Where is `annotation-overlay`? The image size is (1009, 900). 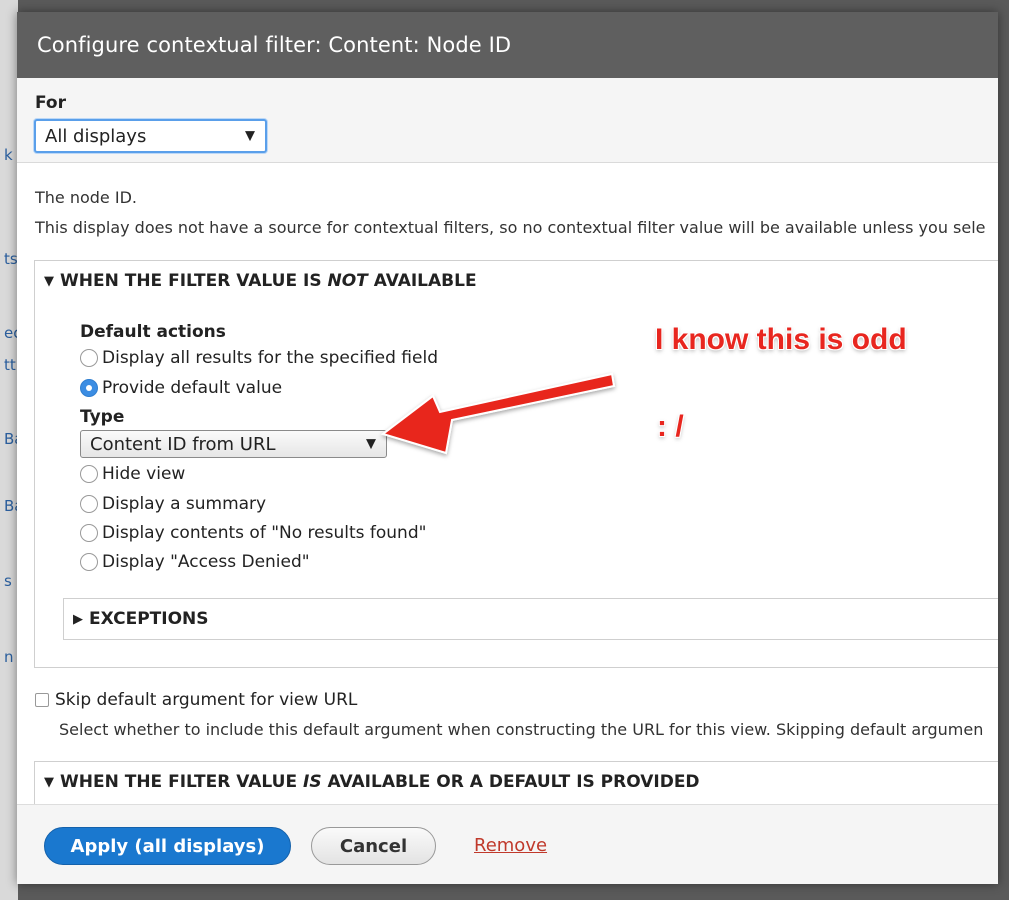
annotation-overlay is located at coordinates (498, 413).